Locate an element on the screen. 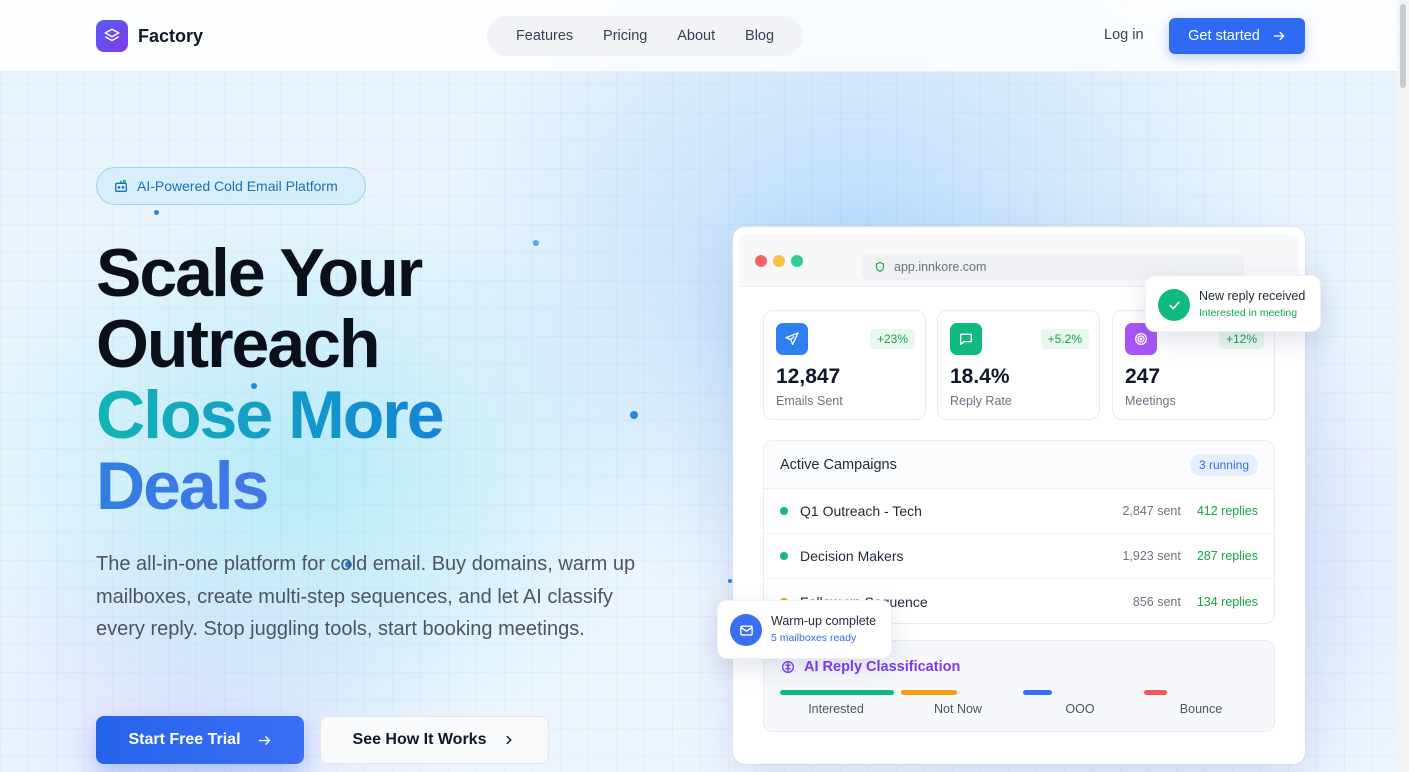 The width and height of the screenshot is (1409, 772). toast-subtitle: 5 mailboxes ready is located at coordinates (814, 638).